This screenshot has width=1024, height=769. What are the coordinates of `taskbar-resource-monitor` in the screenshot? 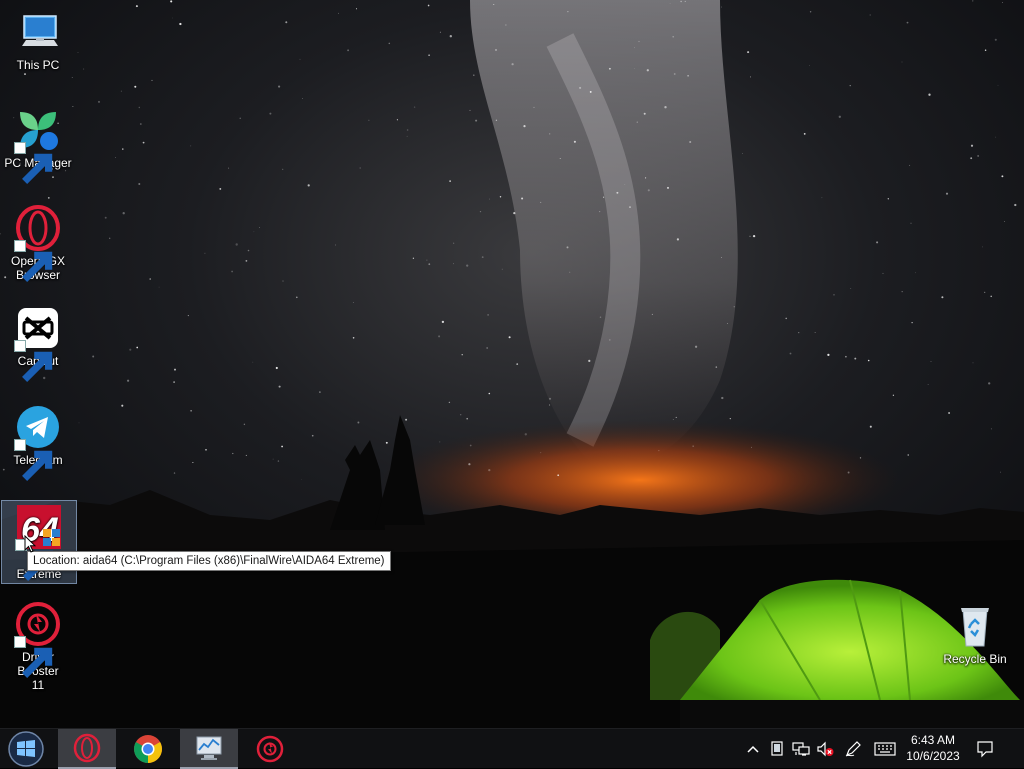 It's located at (209, 749).